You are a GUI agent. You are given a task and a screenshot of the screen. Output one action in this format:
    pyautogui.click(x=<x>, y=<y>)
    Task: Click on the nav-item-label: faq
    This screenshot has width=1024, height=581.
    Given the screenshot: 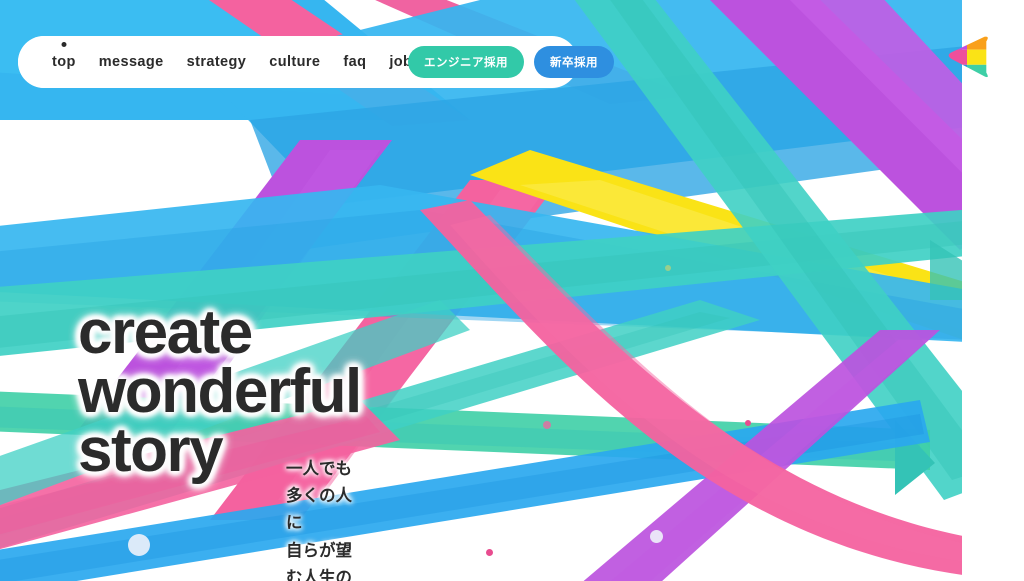 What is the action you would take?
    pyautogui.click(x=355, y=61)
    